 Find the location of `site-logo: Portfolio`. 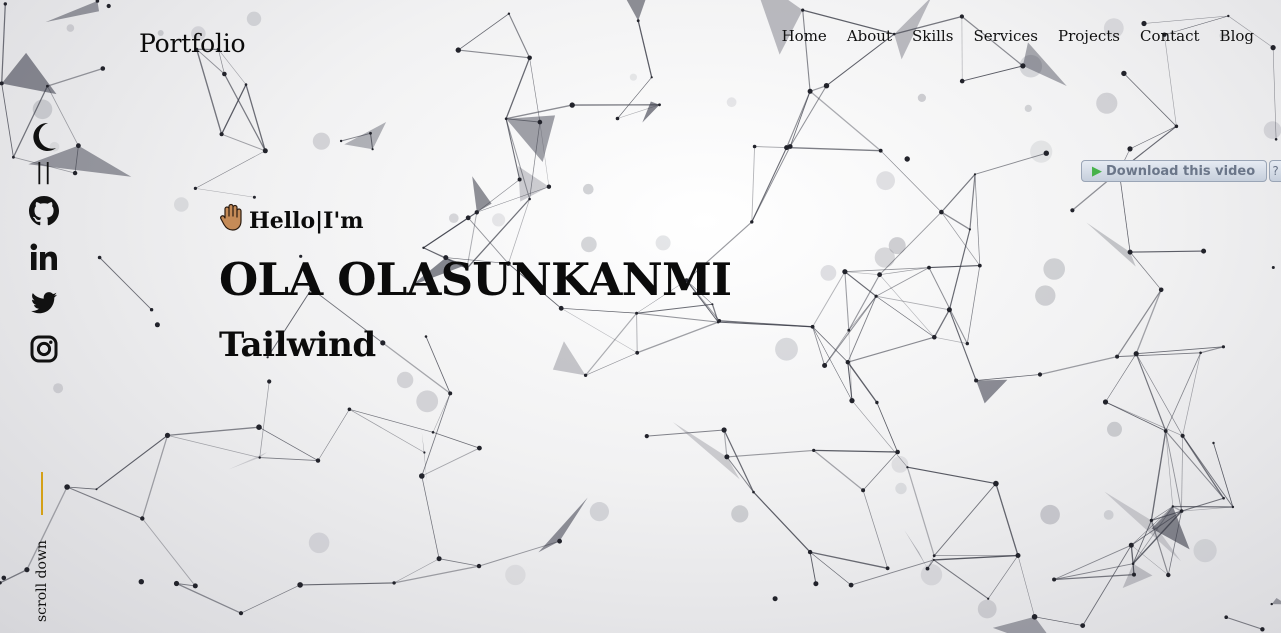

site-logo: Portfolio is located at coordinates (192, 44).